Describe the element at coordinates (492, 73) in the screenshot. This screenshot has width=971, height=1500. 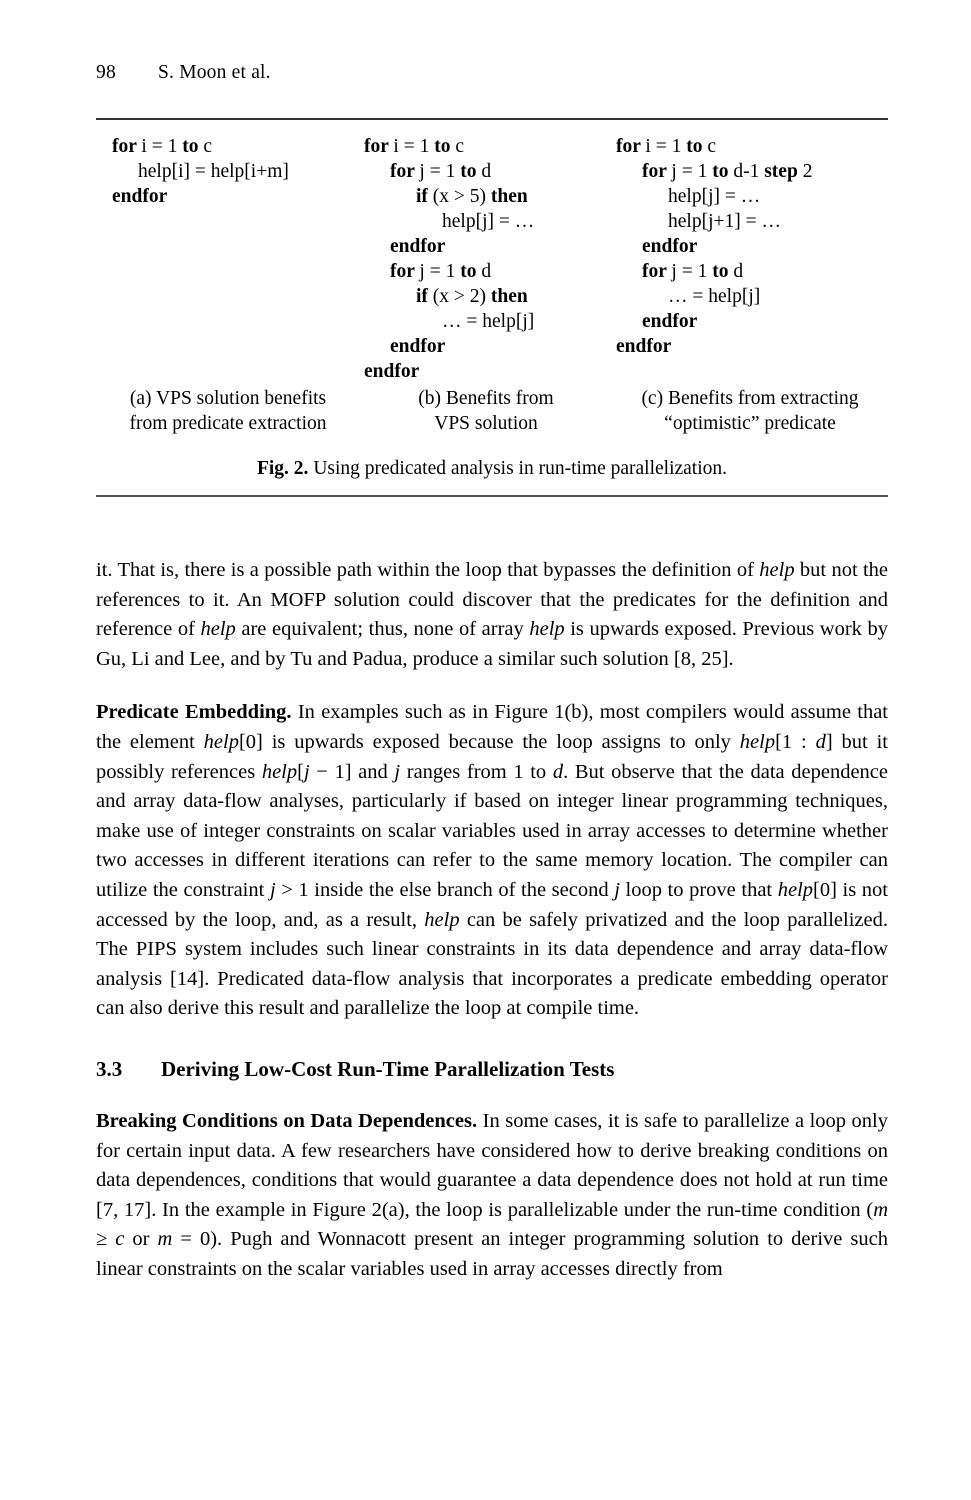
I see `running-head: 98 S. Moon et al.` at that location.